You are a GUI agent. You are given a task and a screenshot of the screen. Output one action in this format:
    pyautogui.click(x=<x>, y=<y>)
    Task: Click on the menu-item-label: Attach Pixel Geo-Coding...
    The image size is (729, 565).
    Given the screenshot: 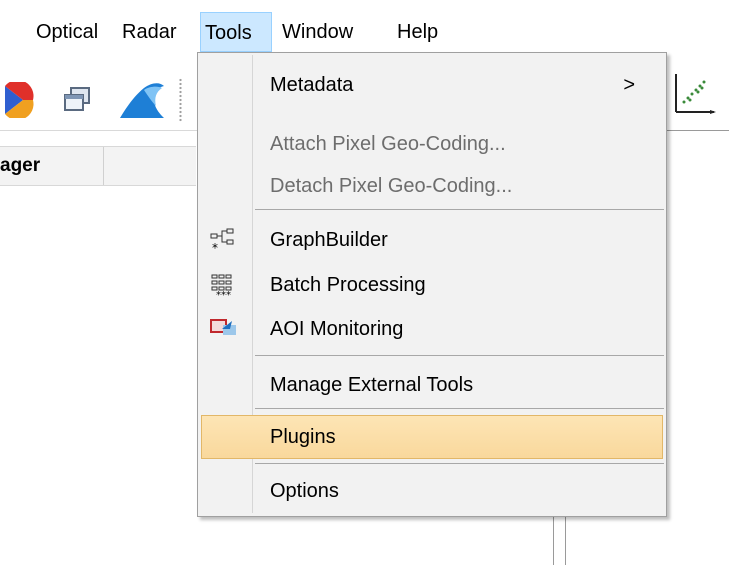 What is the action you would take?
    pyautogui.click(x=388, y=144)
    